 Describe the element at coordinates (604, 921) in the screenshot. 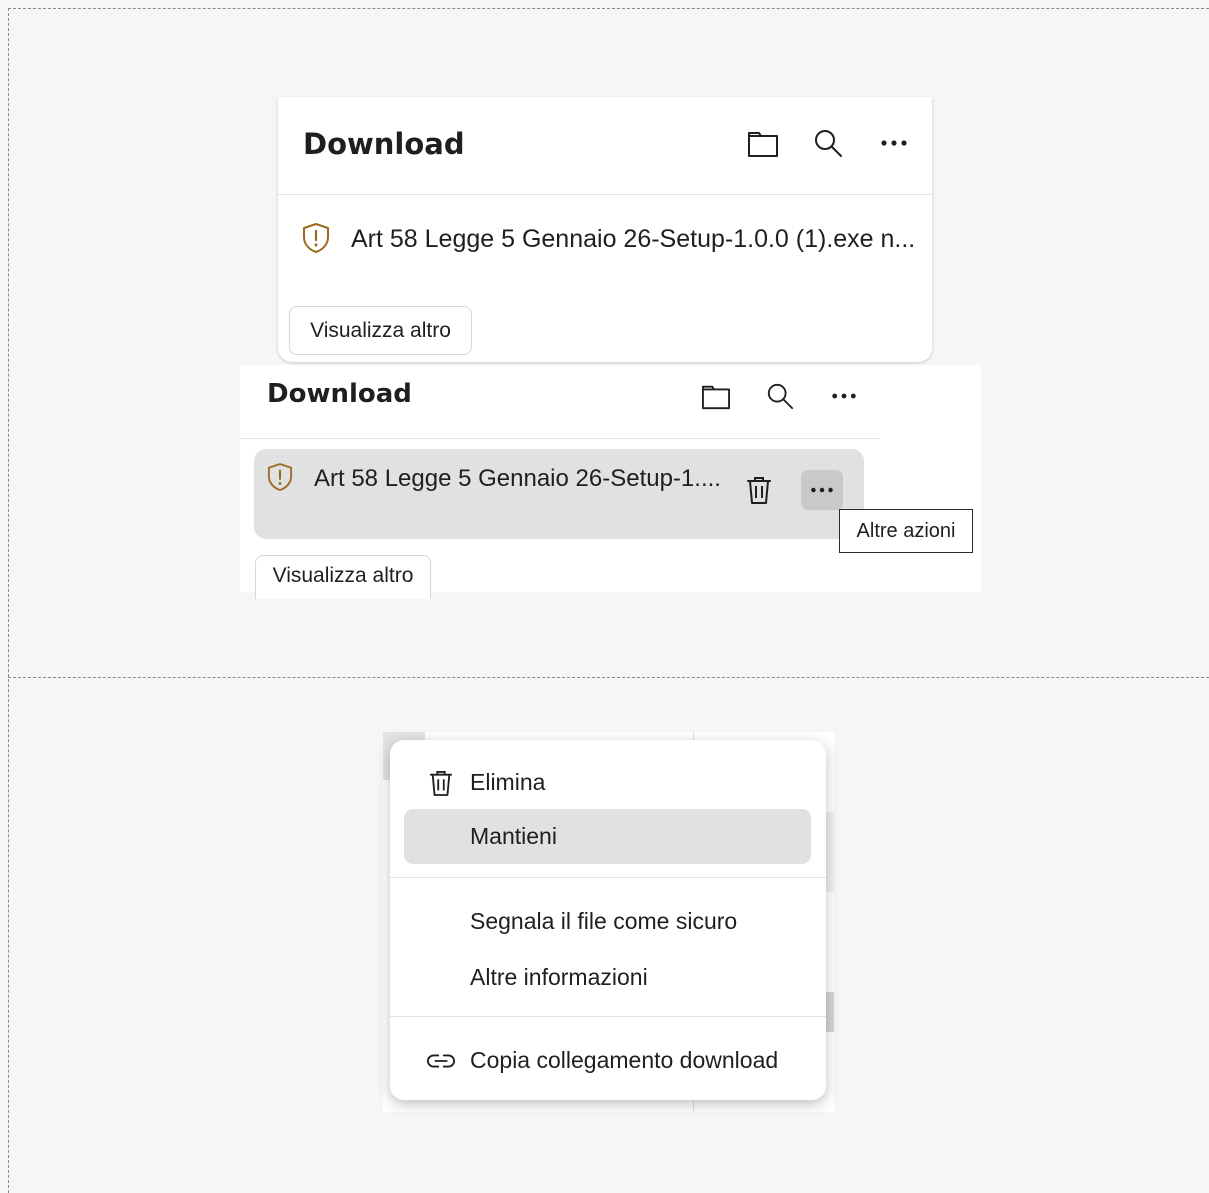

I see `menu-item-label: Segnala il file come sicuro` at that location.